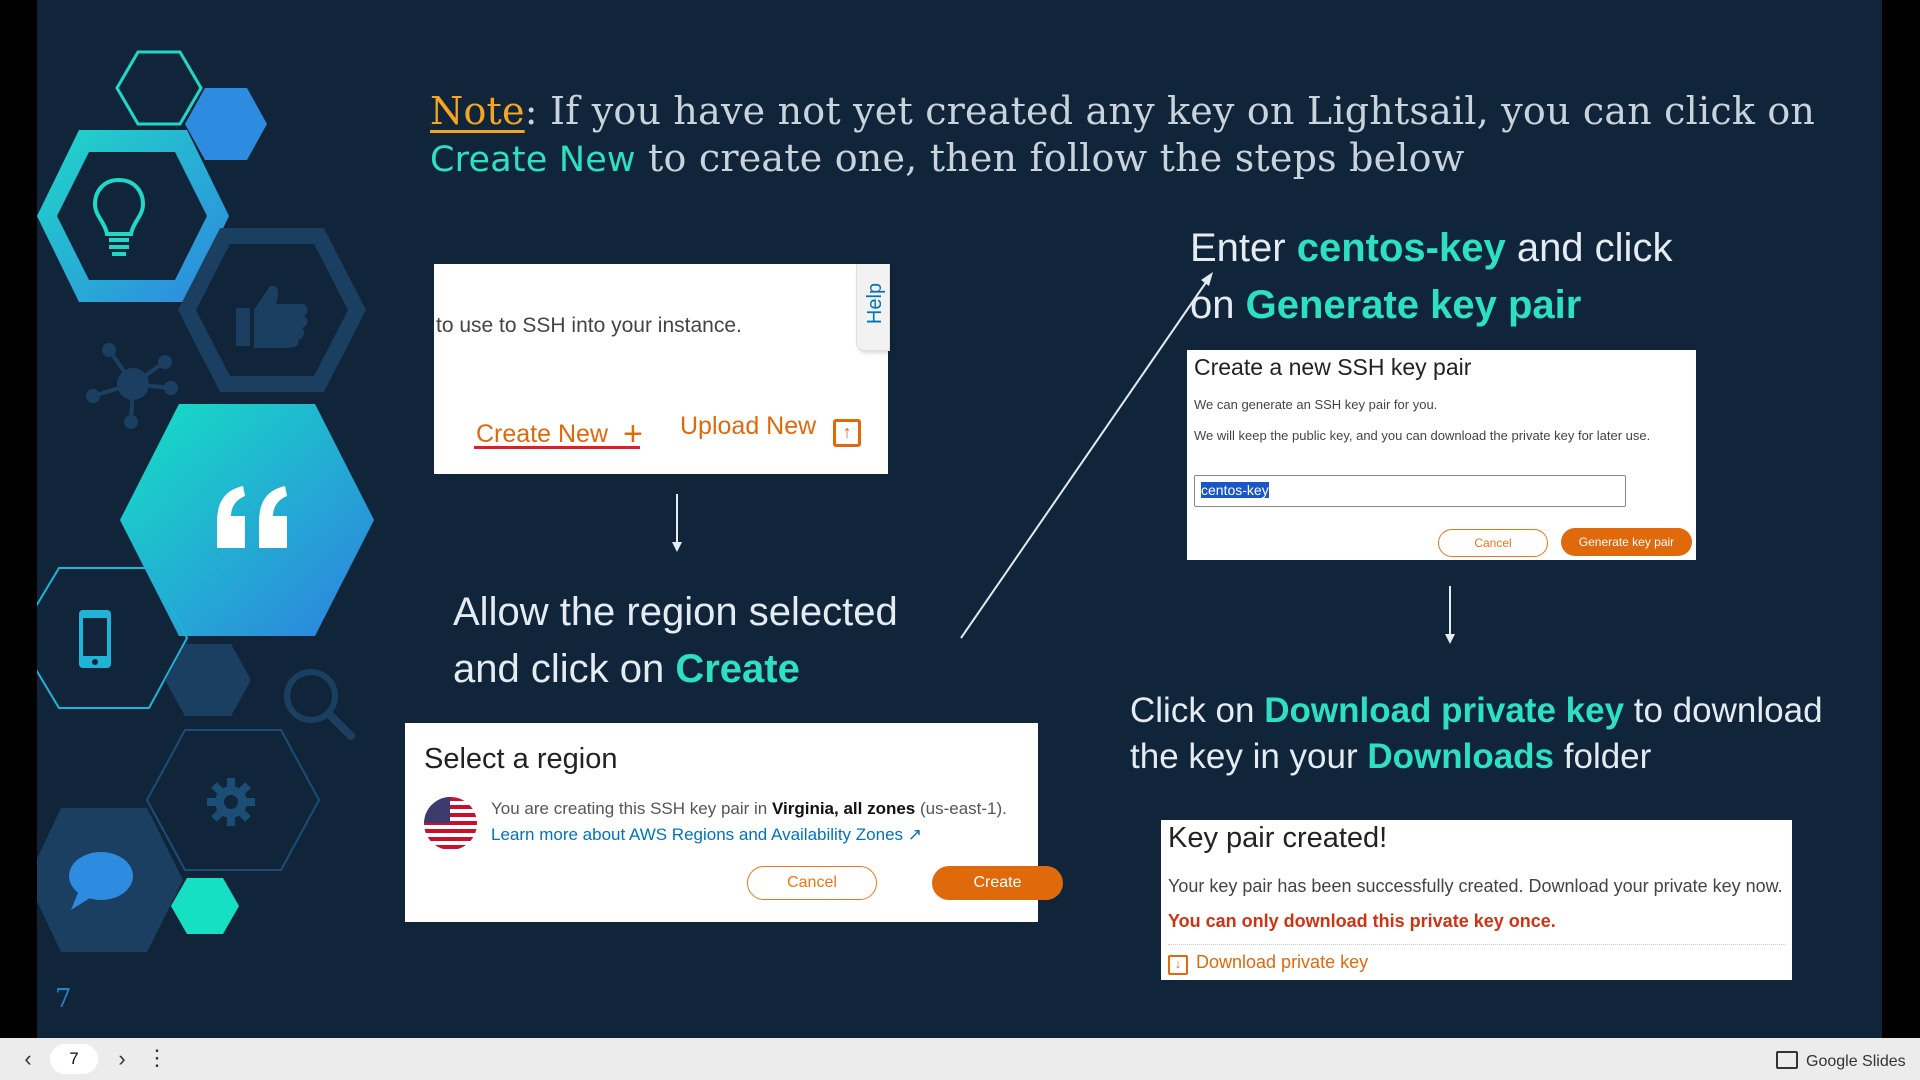 The image size is (1920, 1080). Describe the element at coordinates (521, 759) in the screenshot. I see `region-title: Select a region` at that location.